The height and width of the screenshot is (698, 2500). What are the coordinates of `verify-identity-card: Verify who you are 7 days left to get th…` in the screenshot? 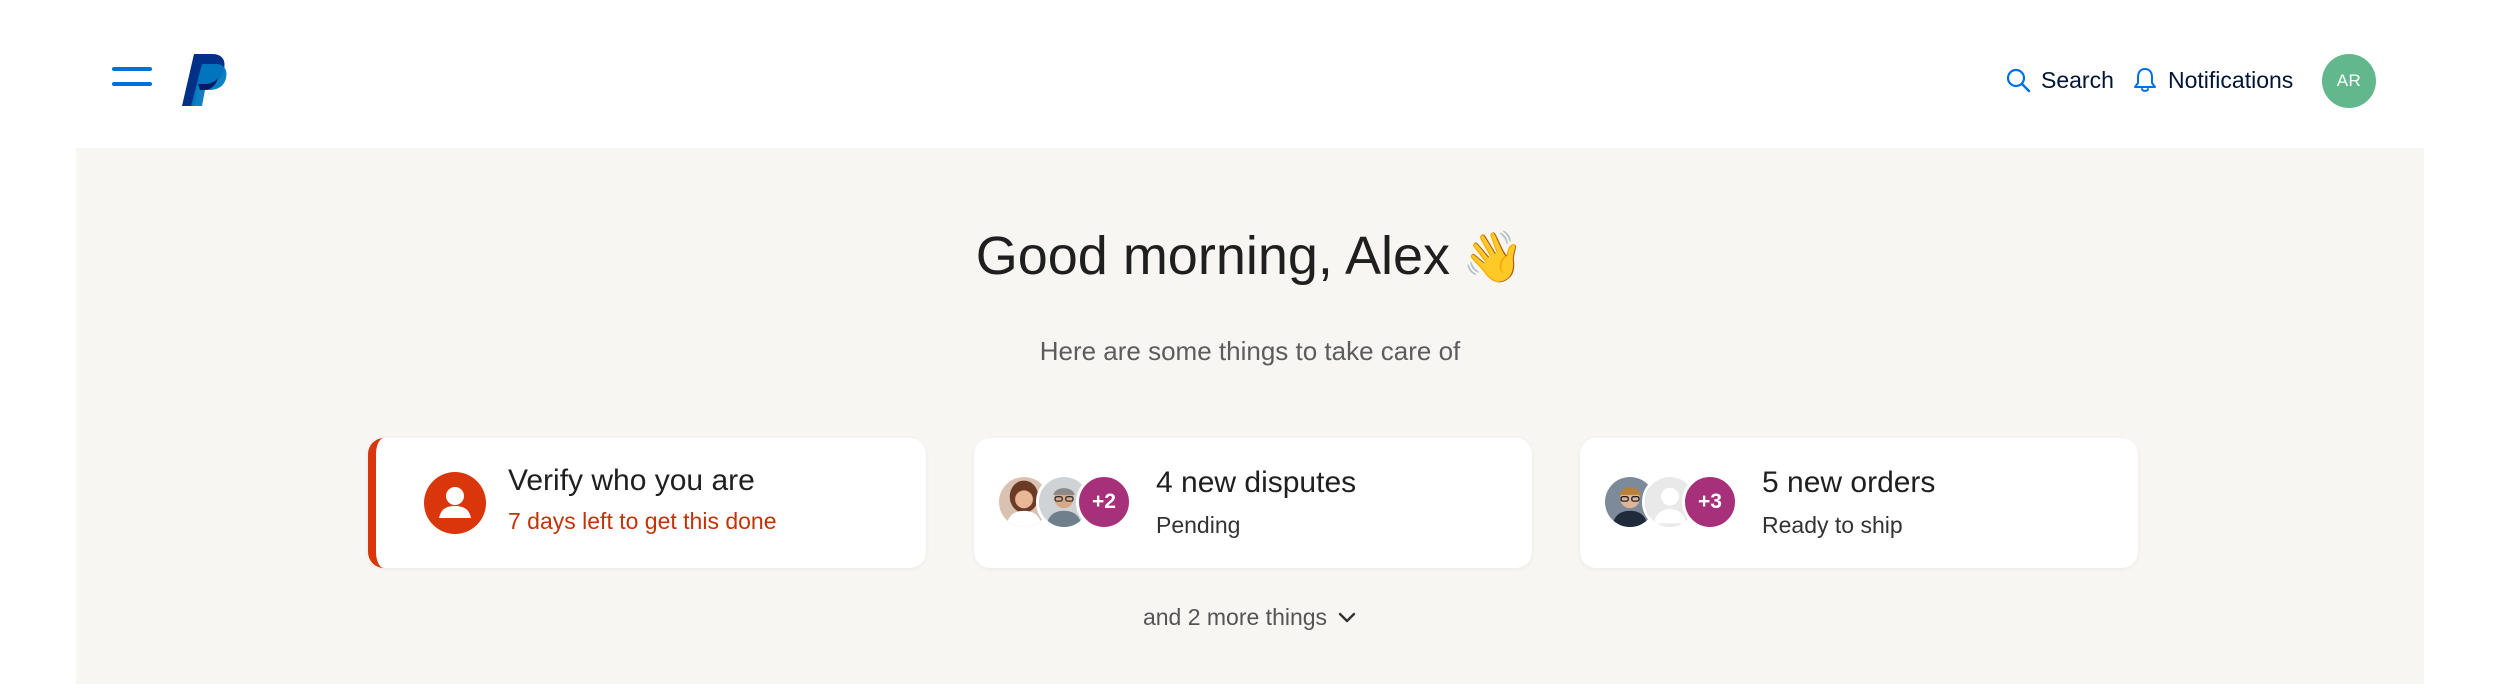 It's located at (647, 503).